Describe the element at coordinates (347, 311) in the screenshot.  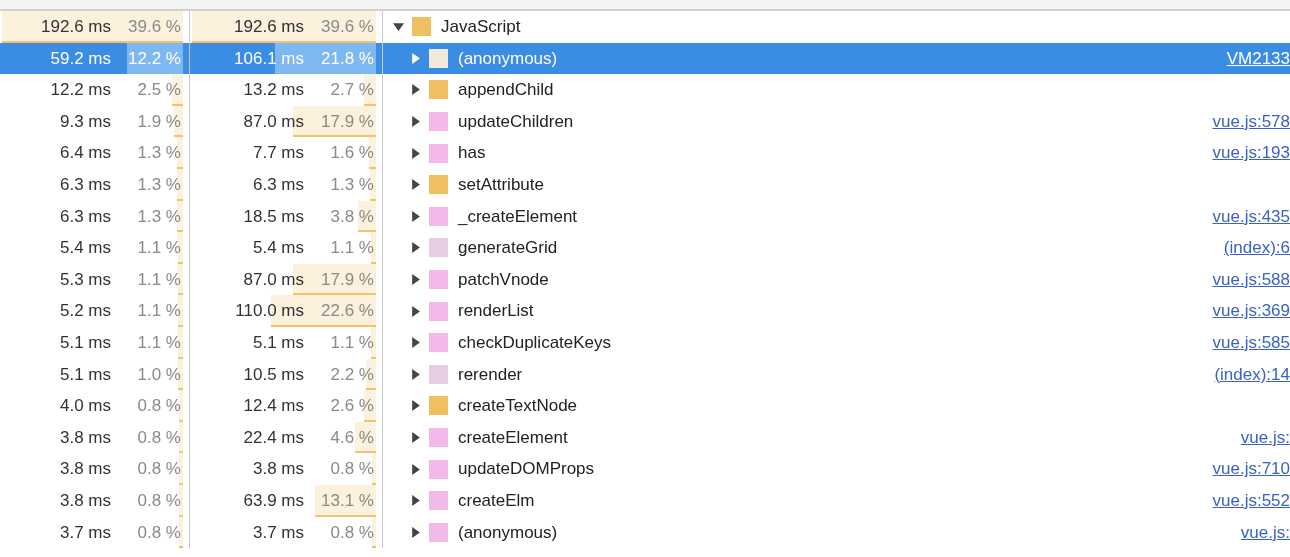
I see `percent-value: 22.6 %` at that location.